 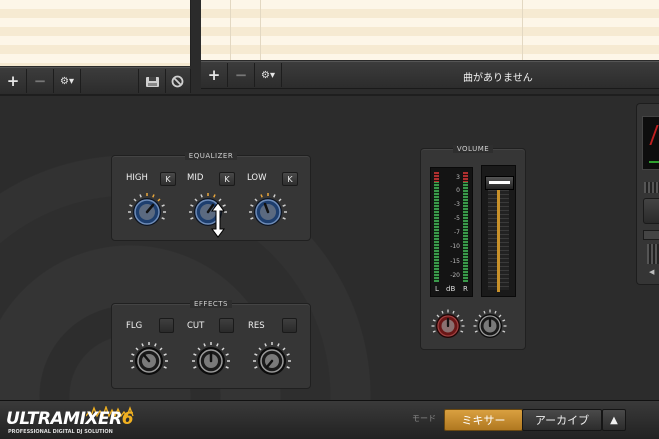 I want to click on save-playlist-button, so click(x=152, y=81).